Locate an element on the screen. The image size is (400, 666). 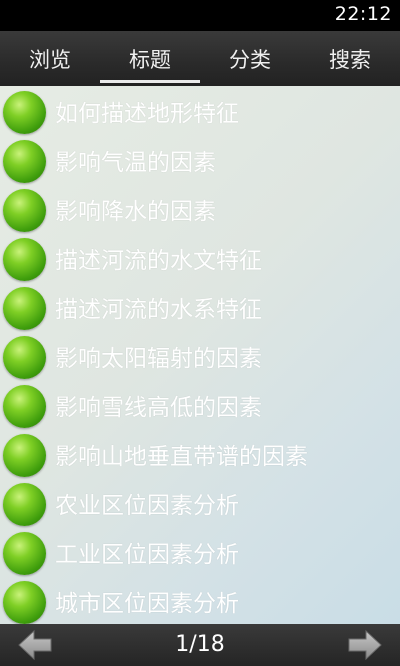
status-time: 22:12 is located at coordinates (363, 14).